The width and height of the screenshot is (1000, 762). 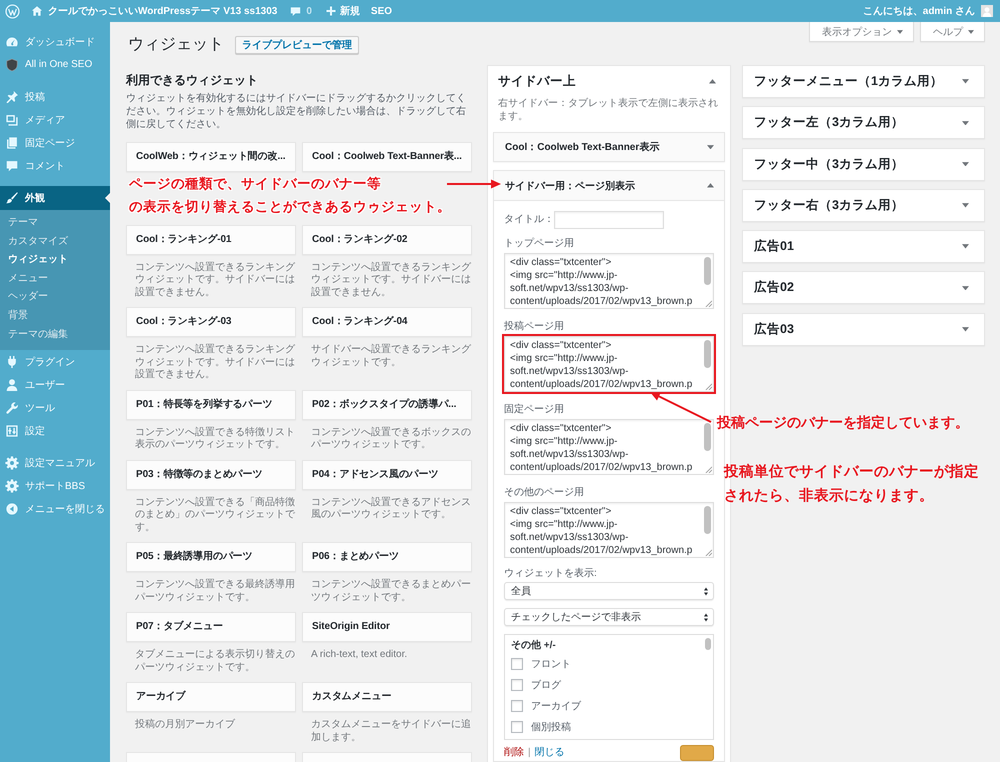 I want to click on widget-title: P04：アドセンス風のパーツ, so click(x=387, y=475).